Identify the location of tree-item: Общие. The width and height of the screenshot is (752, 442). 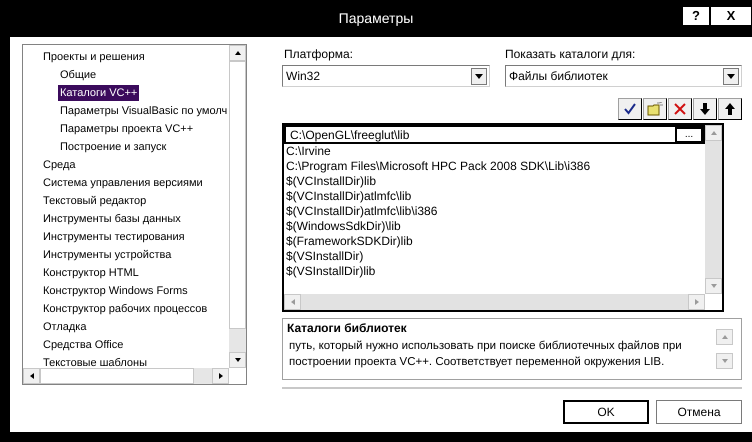
(78, 75).